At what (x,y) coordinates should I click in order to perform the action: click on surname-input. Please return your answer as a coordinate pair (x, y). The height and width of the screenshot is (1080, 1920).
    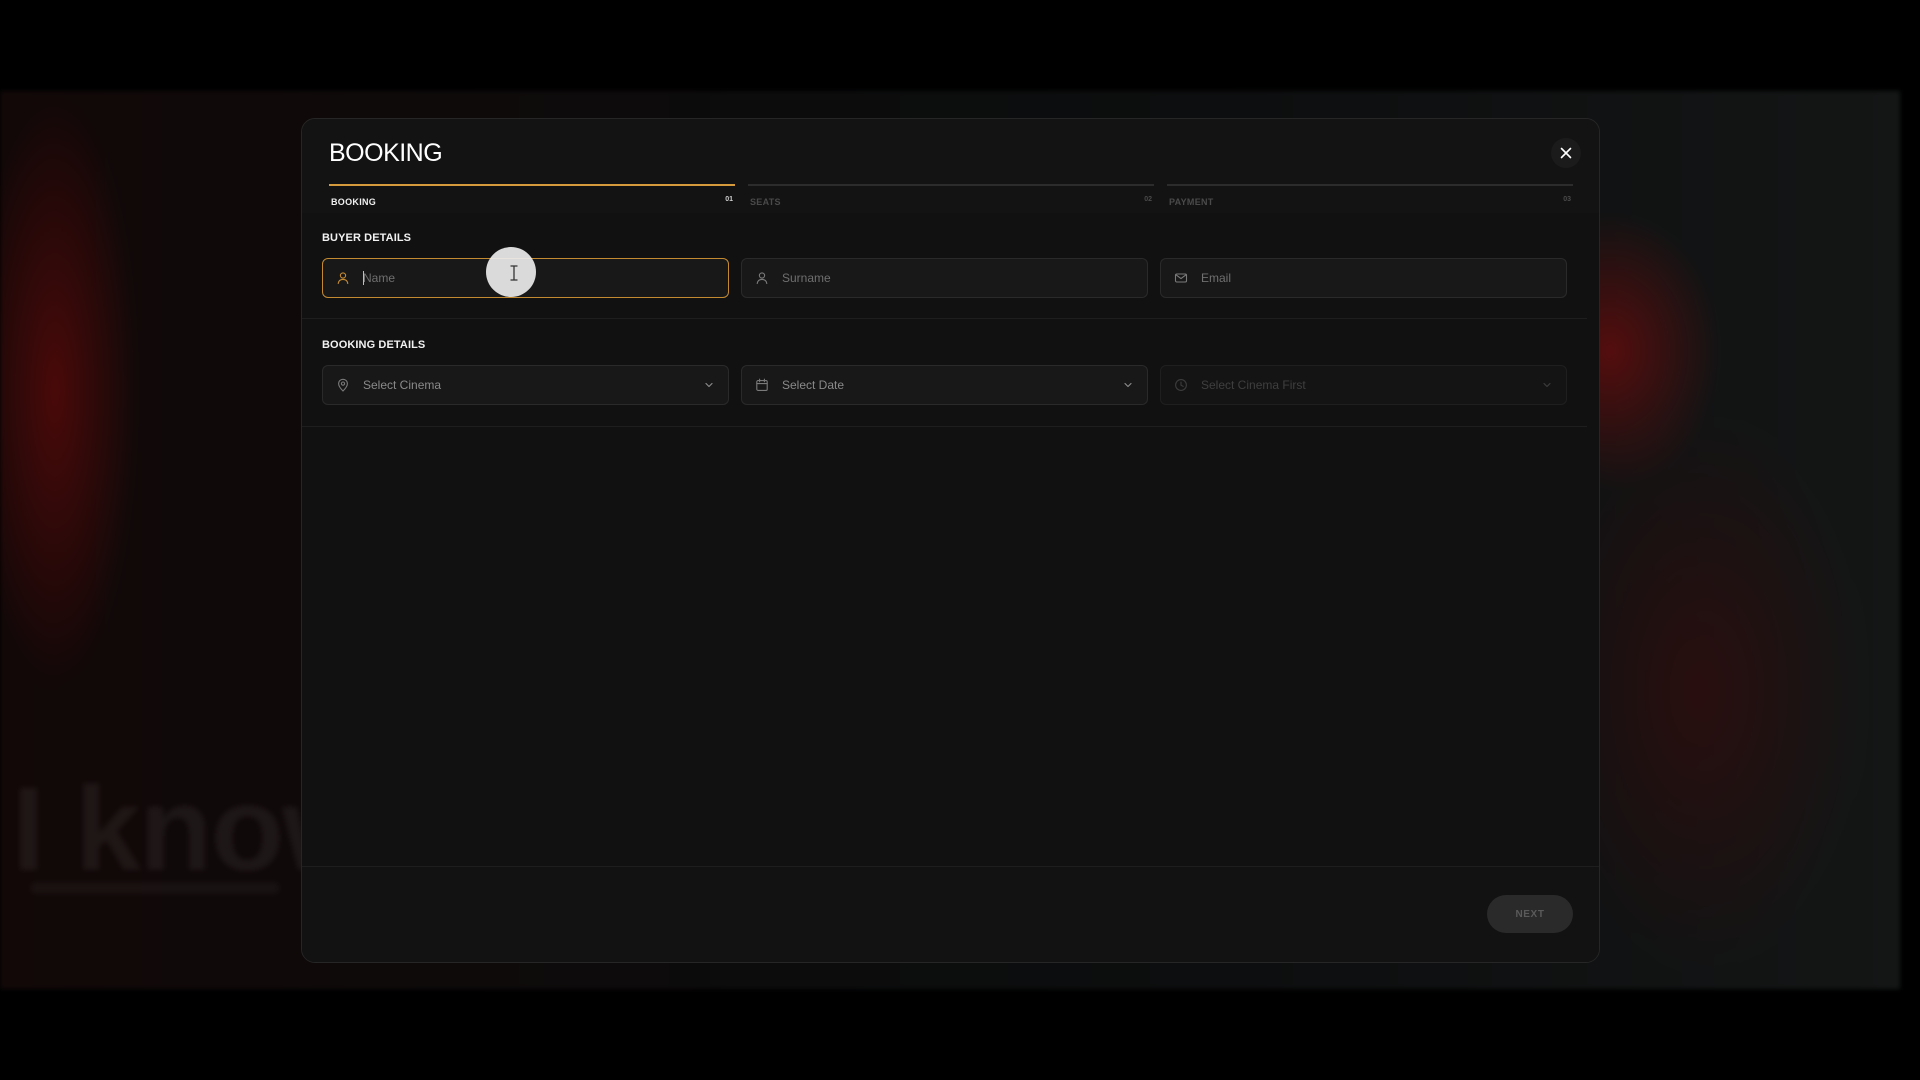
    Looking at the image, I should click on (947, 278).